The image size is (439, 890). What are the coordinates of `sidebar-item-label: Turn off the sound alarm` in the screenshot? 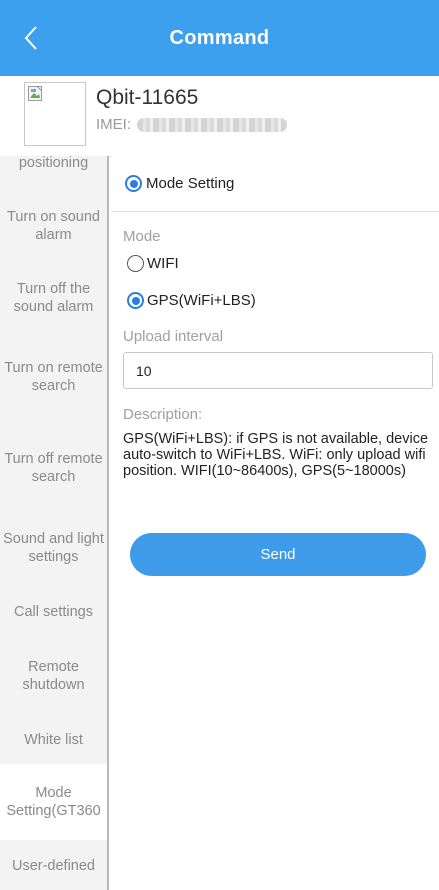 It's located at (53, 298).